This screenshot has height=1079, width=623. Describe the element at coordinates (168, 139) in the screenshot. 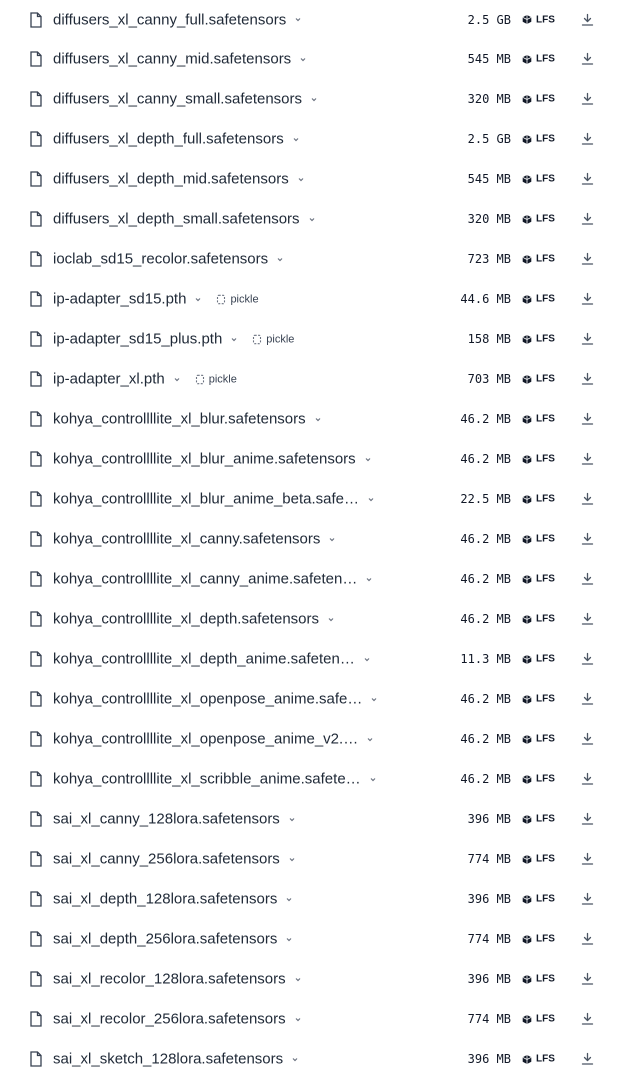

I see `file-name-link: diffusers_xl_depth_full.safetensors` at that location.